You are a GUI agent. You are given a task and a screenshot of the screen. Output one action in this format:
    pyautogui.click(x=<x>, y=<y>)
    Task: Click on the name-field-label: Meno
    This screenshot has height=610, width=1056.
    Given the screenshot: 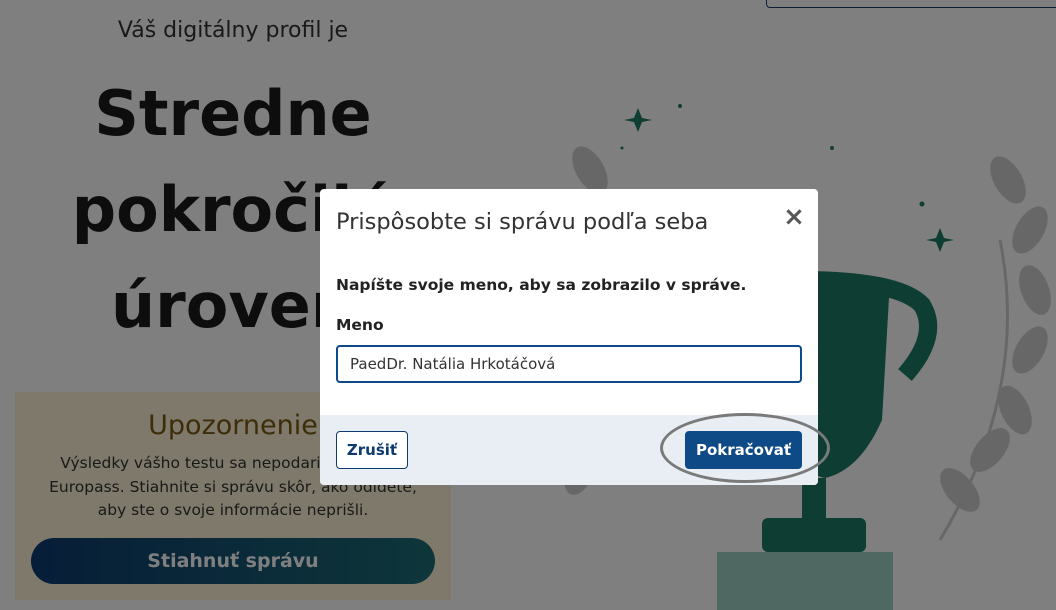 What is the action you would take?
    pyautogui.click(x=360, y=325)
    